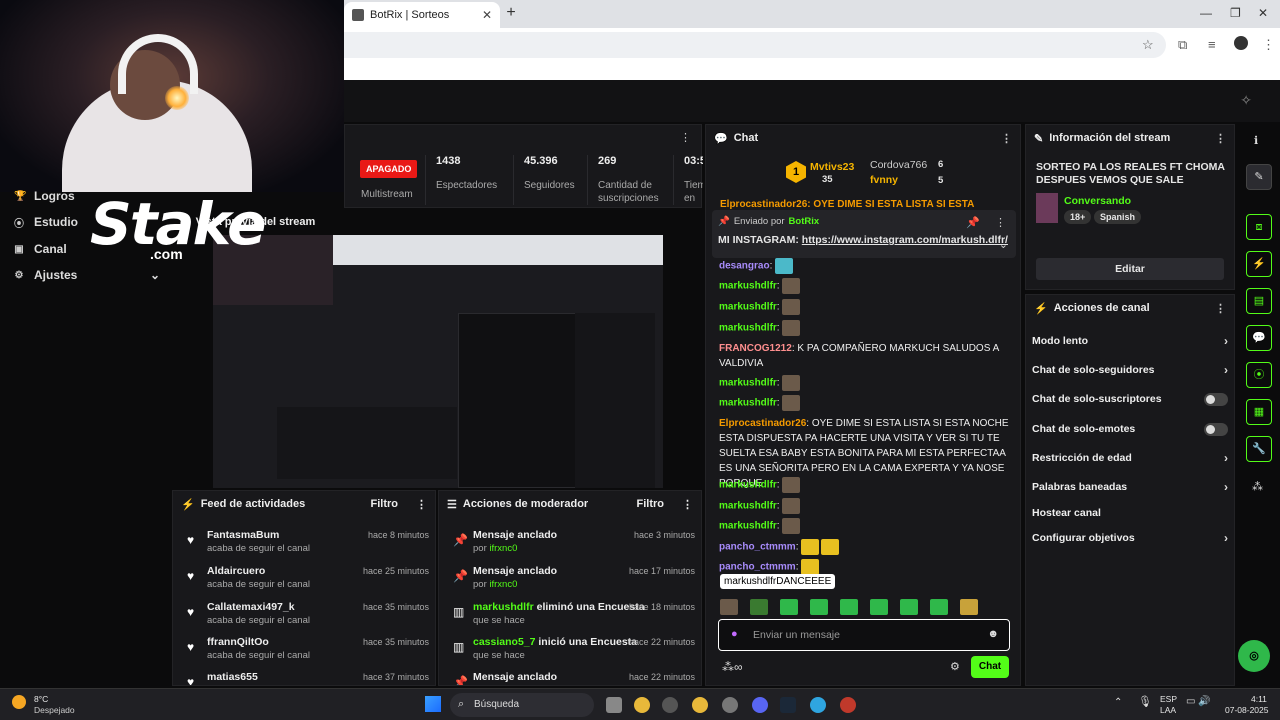 Image resolution: width=1280 pixels, height=720 pixels. What do you see at coordinates (734, 634) in the screenshot?
I see `microphone-icon: ●` at bounding box center [734, 634].